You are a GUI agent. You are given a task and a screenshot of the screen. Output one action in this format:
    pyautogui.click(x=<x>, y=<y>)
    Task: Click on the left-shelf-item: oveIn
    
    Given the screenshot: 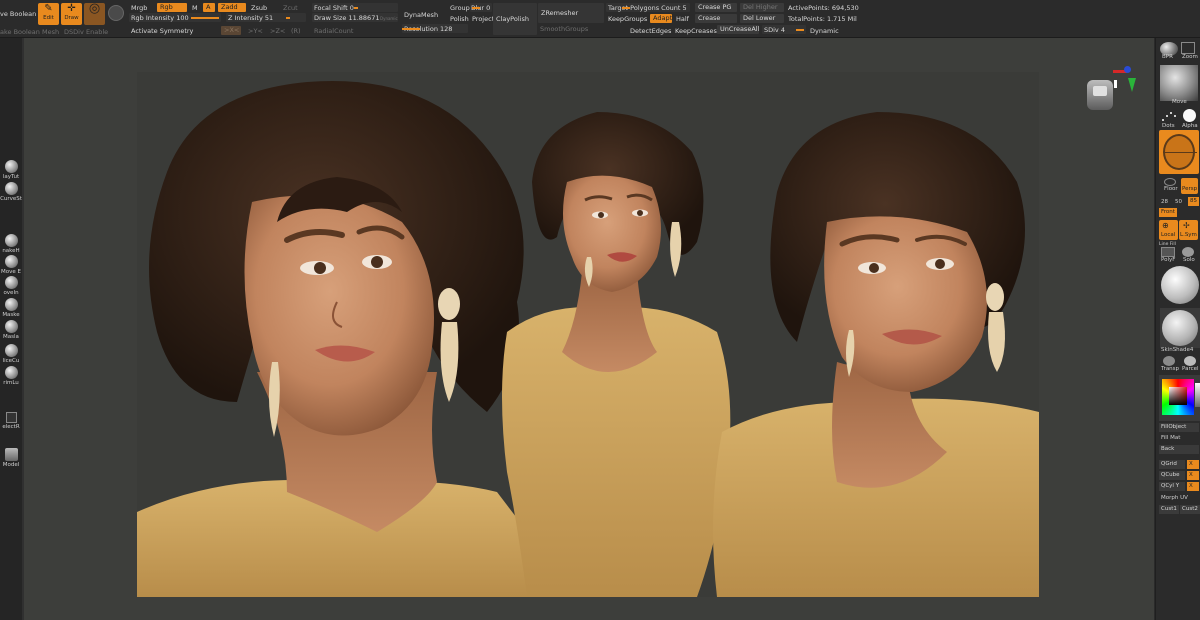 What is the action you would take?
    pyautogui.click(x=11, y=286)
    